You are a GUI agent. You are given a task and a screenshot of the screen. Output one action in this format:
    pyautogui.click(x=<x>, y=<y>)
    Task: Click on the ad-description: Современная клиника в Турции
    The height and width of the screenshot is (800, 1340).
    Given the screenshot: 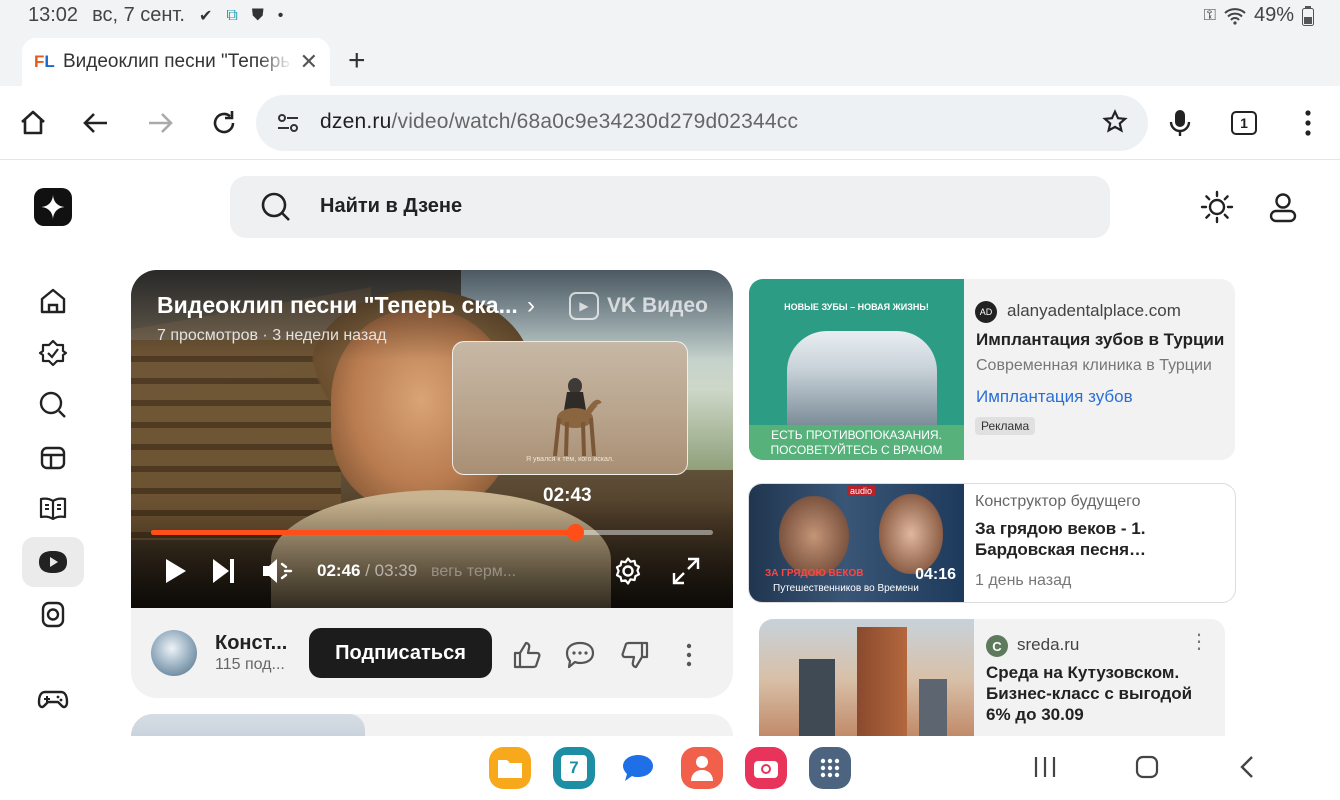 What is the action you would take?
    pyautogui.click(x=1094, y=365)
    